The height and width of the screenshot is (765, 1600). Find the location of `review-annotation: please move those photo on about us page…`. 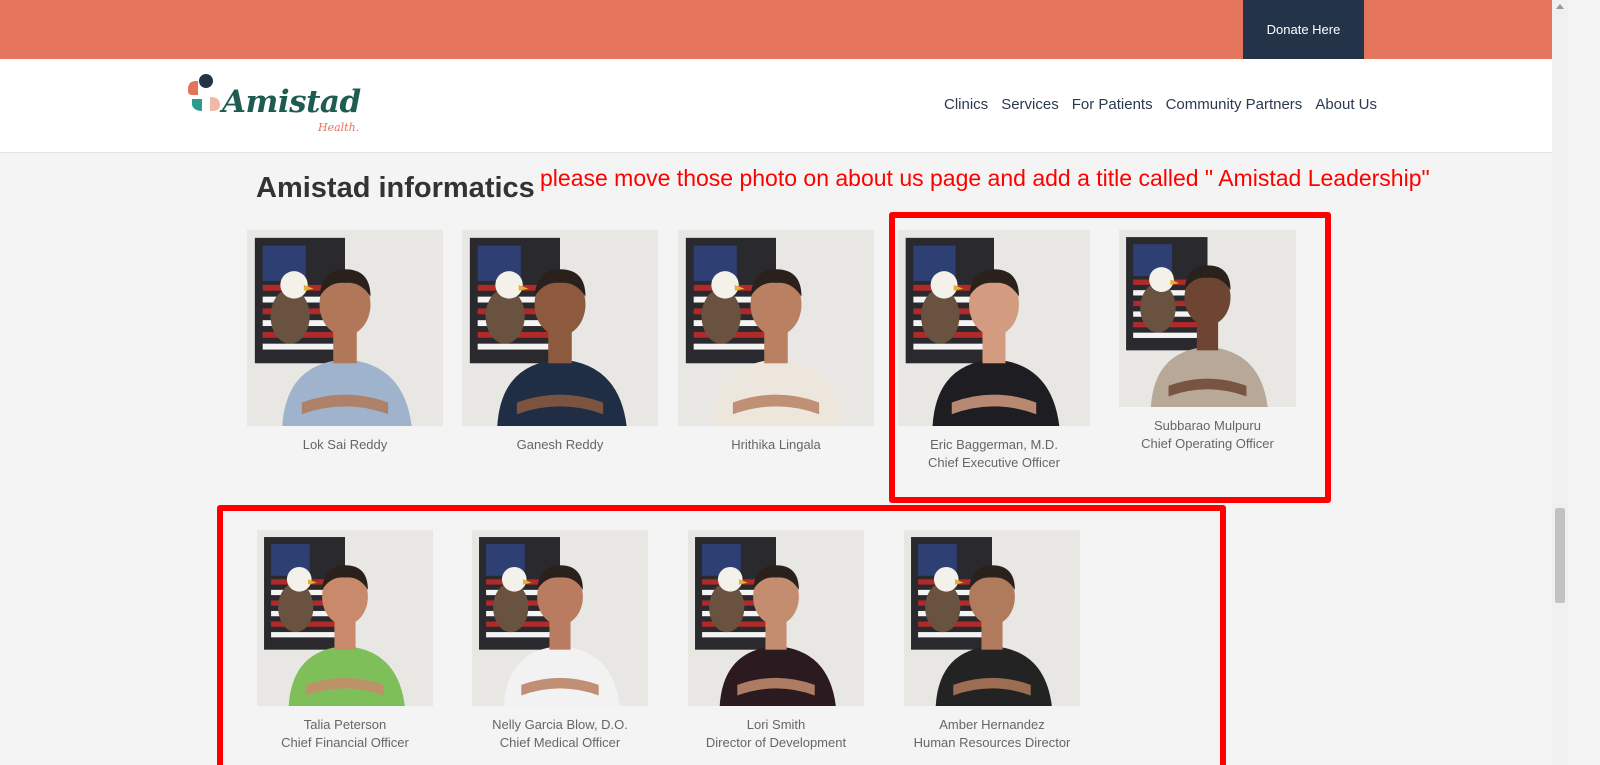

review-annotation: please move those photo on about us page… is located at coordinates (985, 178).